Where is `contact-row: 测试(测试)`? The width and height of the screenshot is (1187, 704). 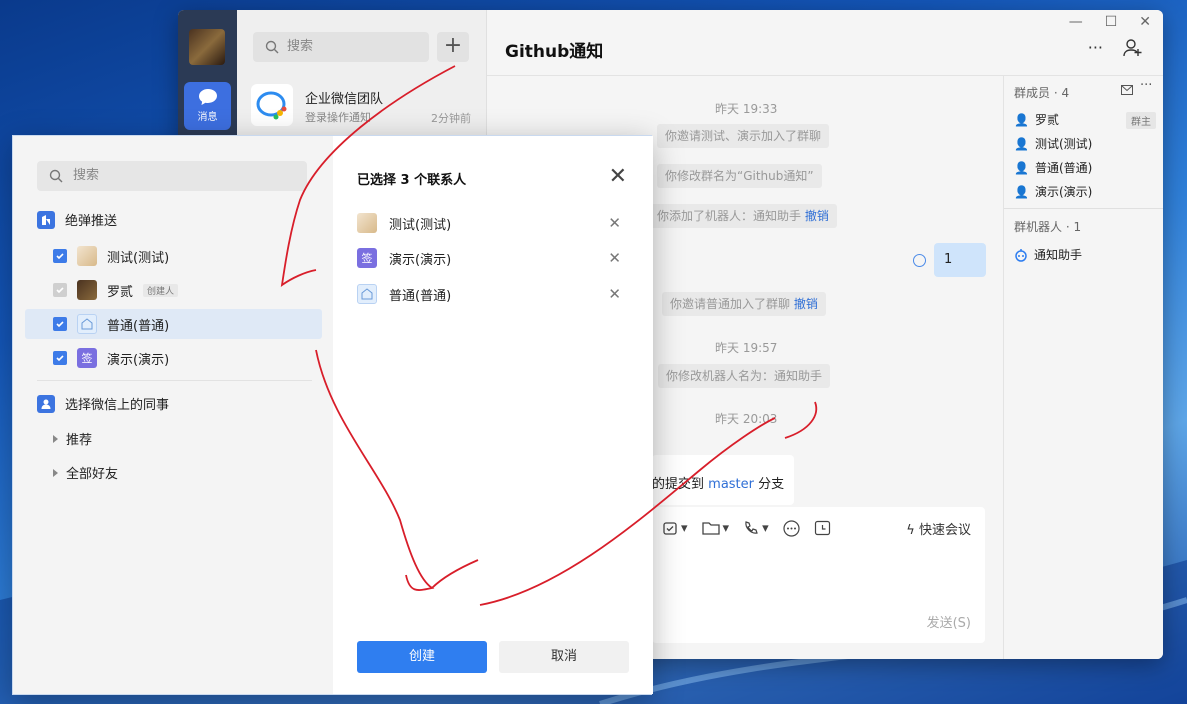
contact-row: 测试(测试) is located at coordinates (173, 256).